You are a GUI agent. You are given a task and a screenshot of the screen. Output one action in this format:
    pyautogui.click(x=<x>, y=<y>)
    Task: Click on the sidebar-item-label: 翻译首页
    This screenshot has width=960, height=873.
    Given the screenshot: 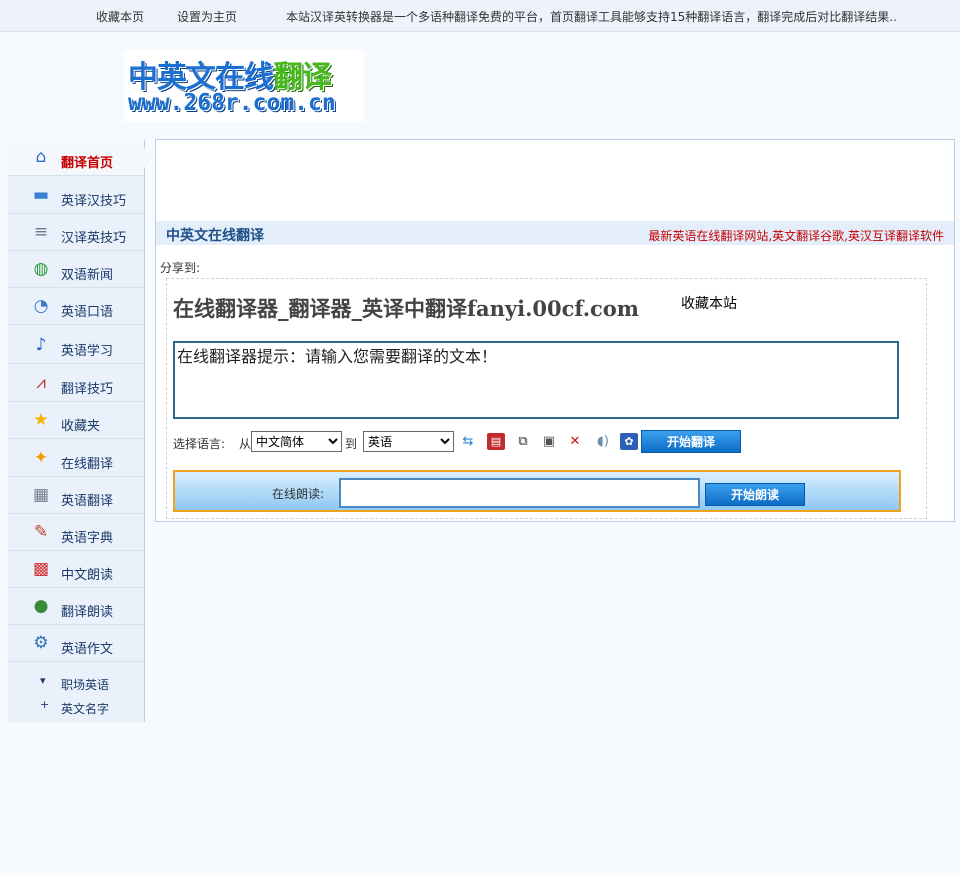 What is the action you would take?
    pyautogui.click(x=87, y=163)
    